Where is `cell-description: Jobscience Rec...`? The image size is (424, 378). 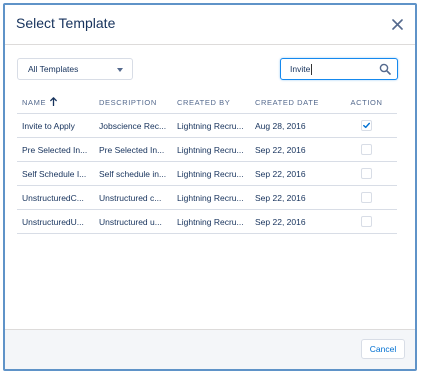
cell-description: Jobscience Rec... is located at coordinates (133, 125).